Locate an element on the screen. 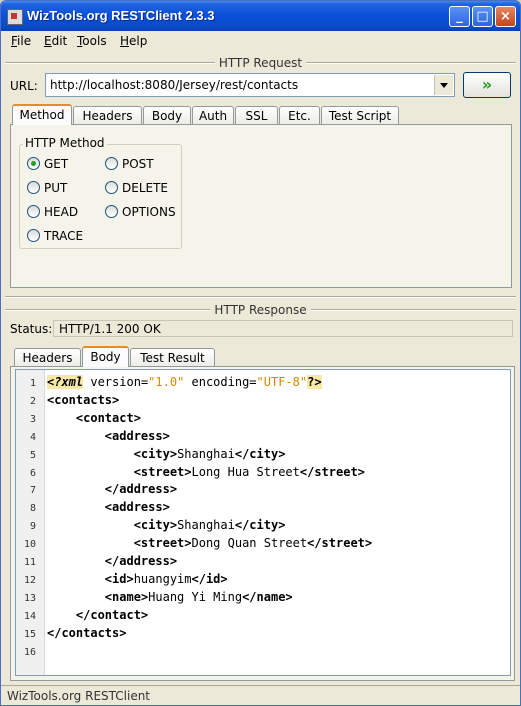 The height and width of the screenshot is (706, 521). radio-head: HEAD is located at coordinates (52, 212).